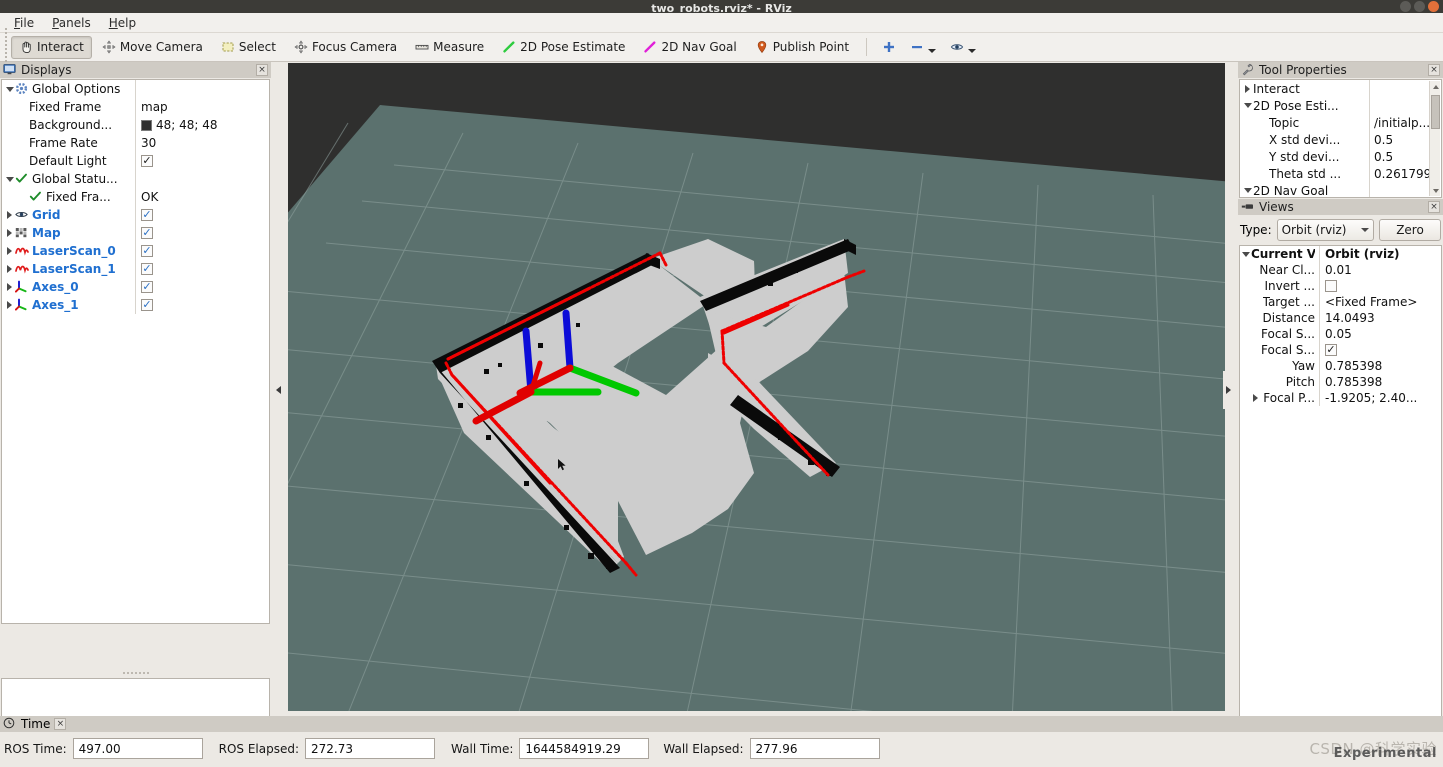  What do you see at coordinates (24, 23) in the screenshot?
I see `menu-file: File` at bounding box center [24, 23].